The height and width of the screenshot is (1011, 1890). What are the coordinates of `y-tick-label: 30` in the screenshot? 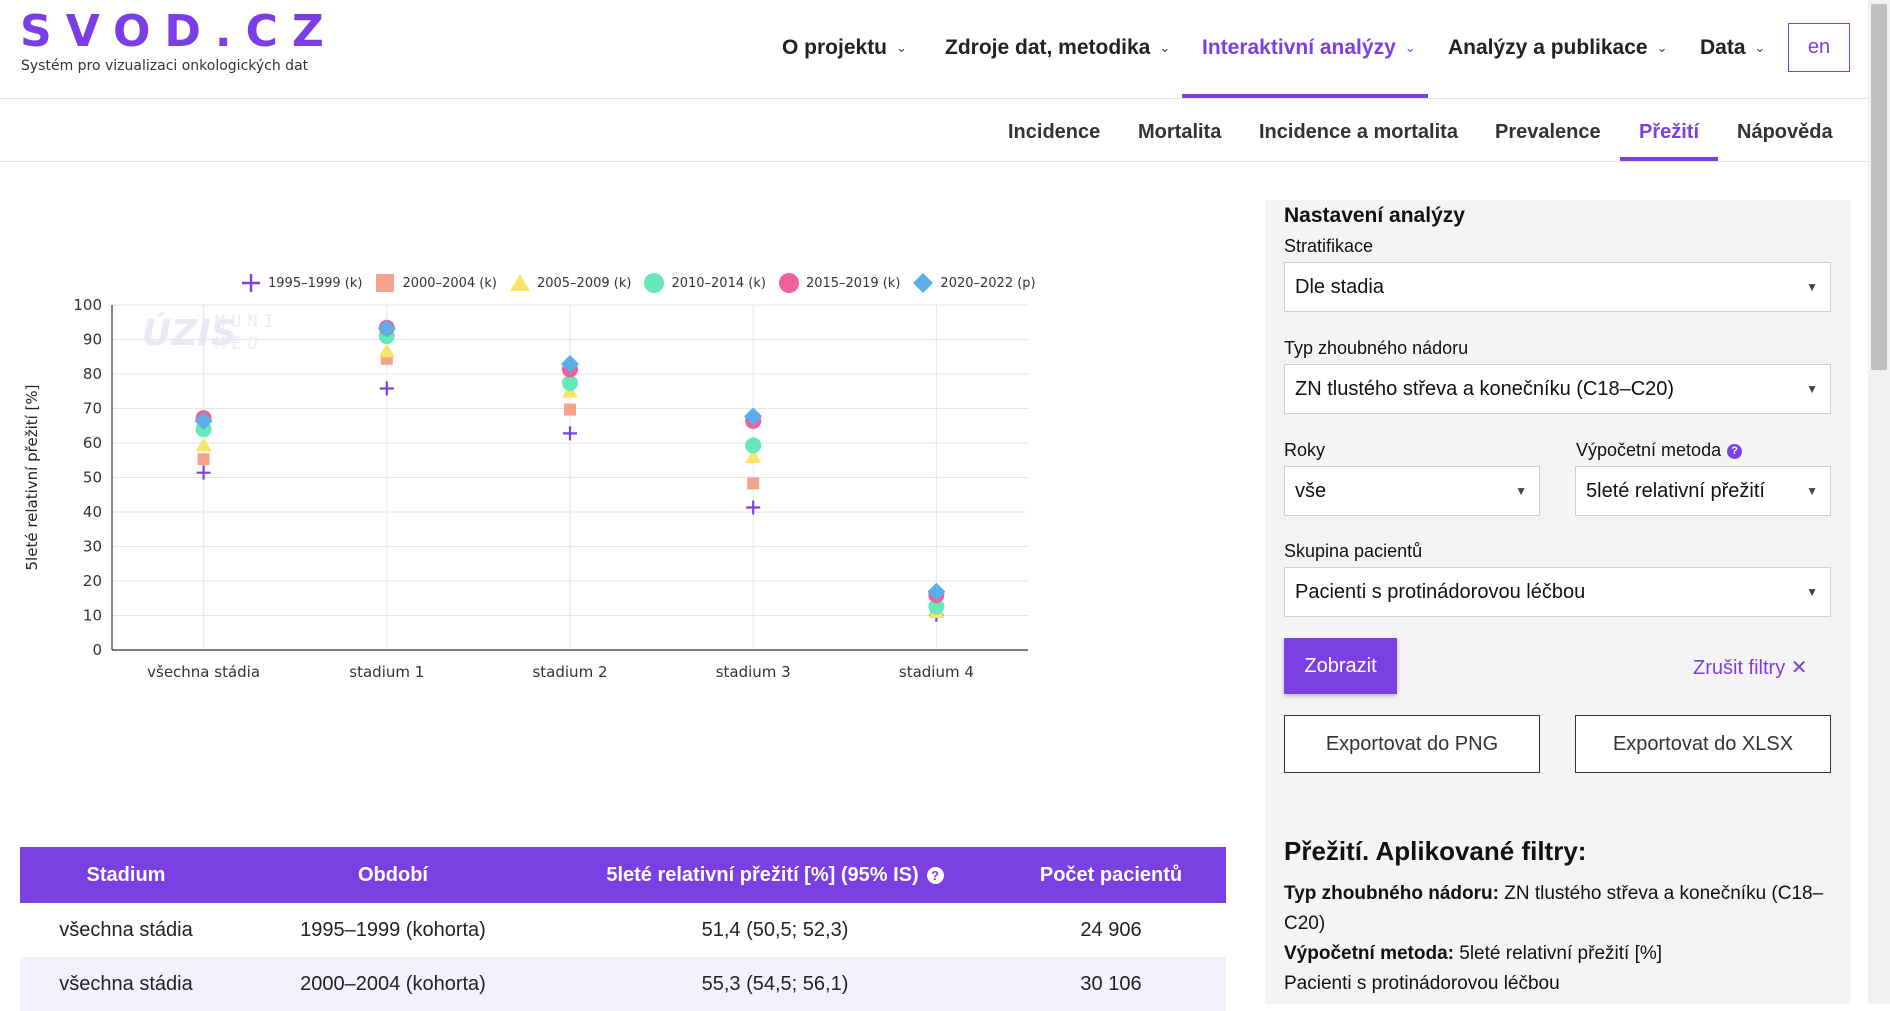 It's located at (92, 547).